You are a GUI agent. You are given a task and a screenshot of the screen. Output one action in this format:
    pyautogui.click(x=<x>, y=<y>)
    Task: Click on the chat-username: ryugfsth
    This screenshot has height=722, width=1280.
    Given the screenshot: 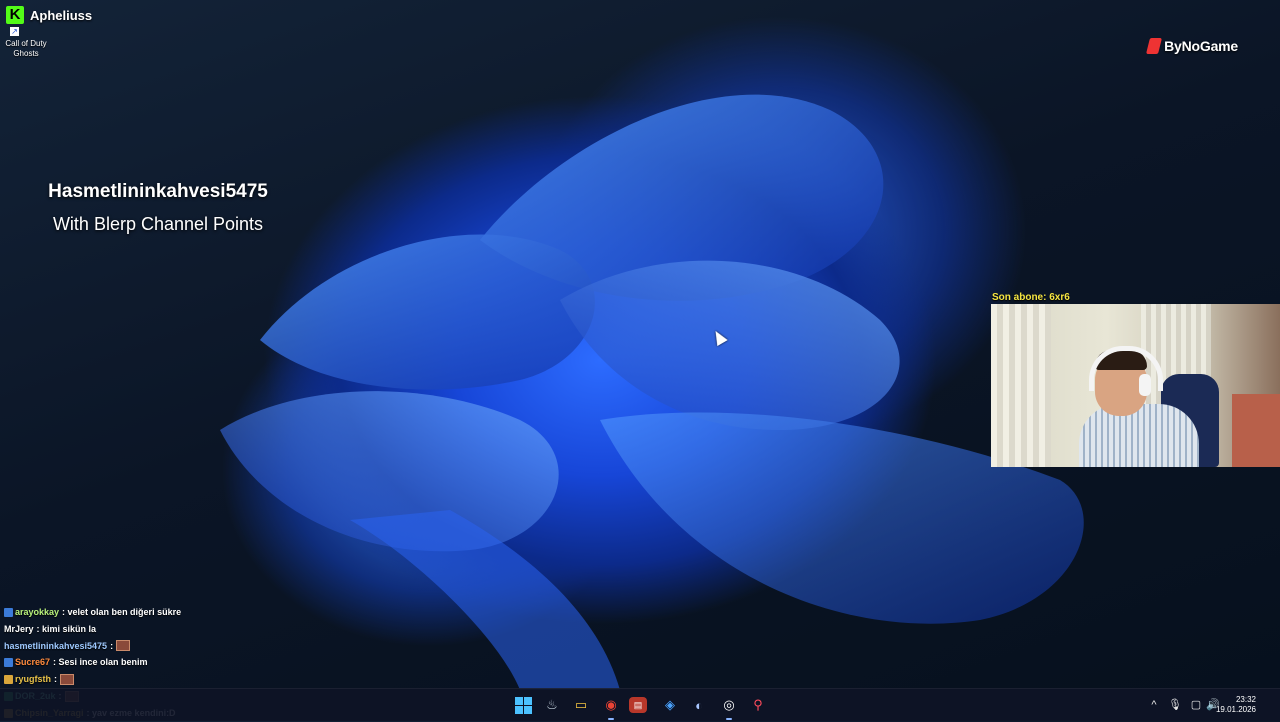 What is the action you would take?
    pyautogui.click(x=33, y=679)
    